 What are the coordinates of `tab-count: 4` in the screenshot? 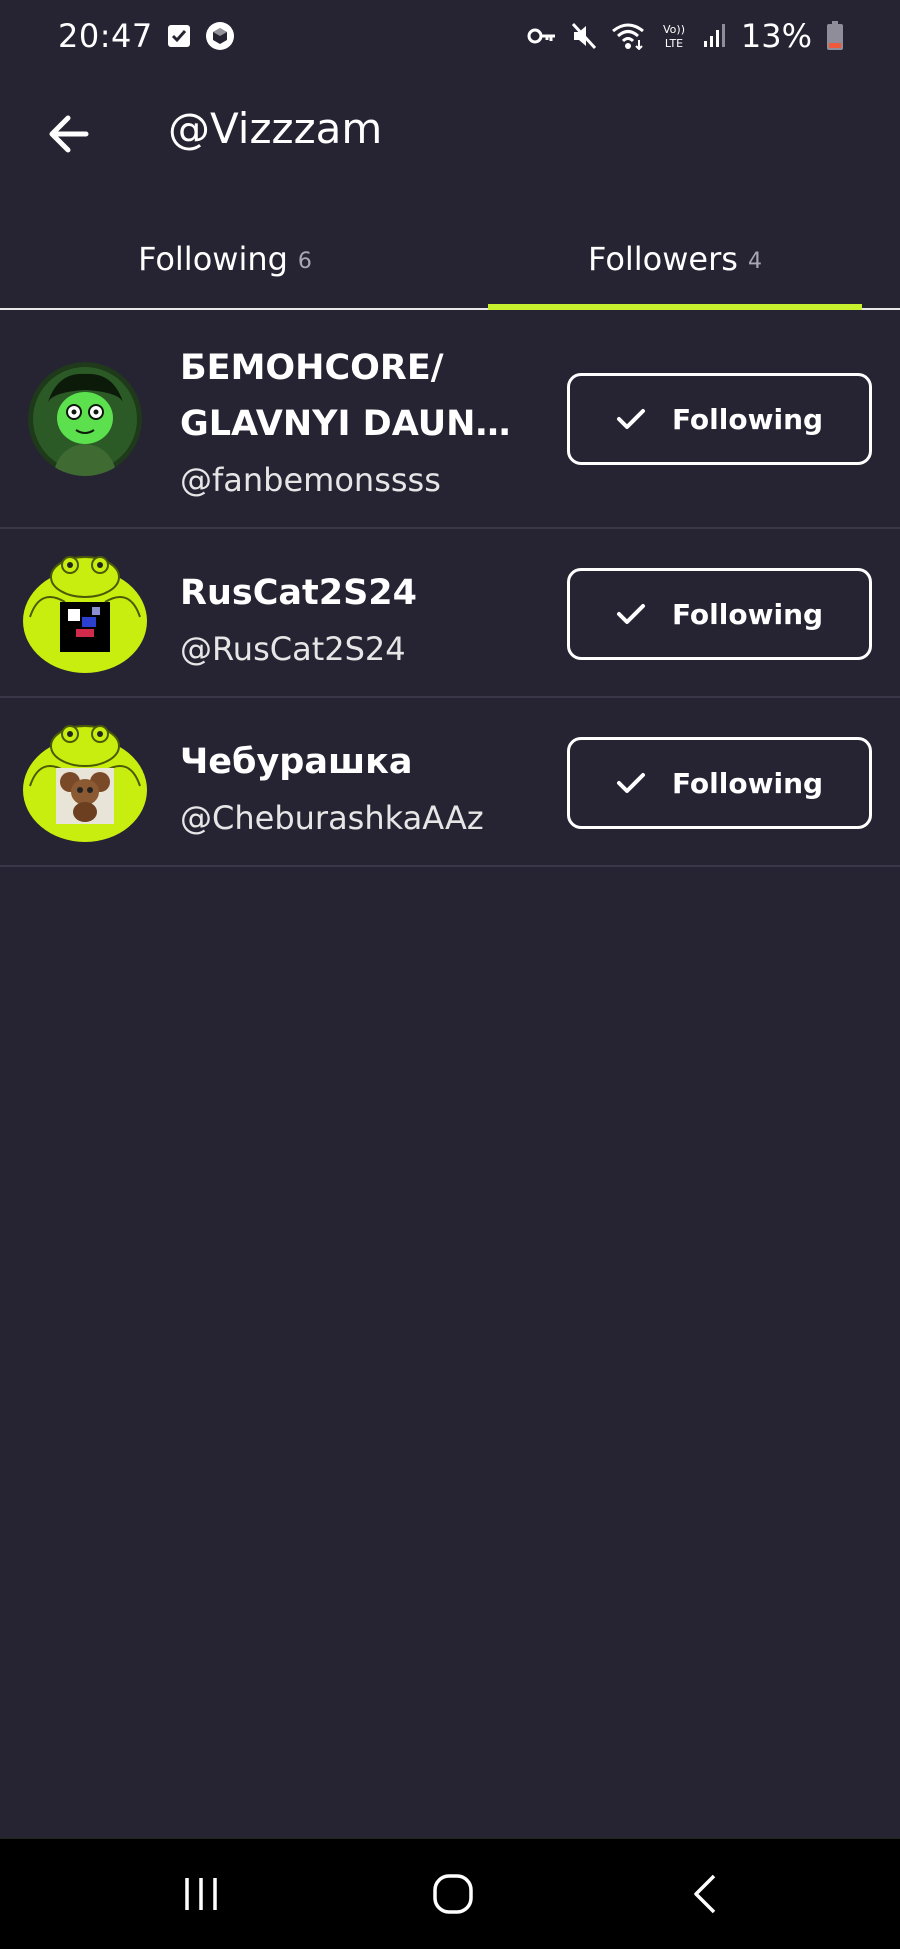 It's located at (754, 261).